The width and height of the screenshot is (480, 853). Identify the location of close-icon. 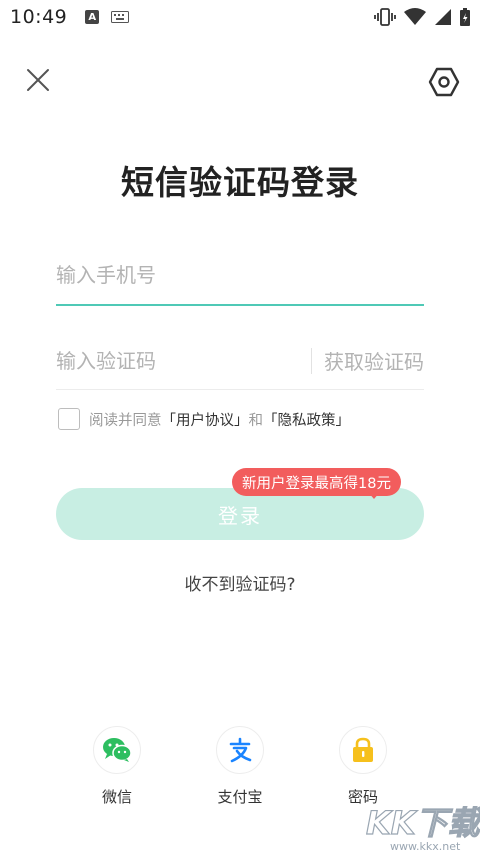
(38, 80).